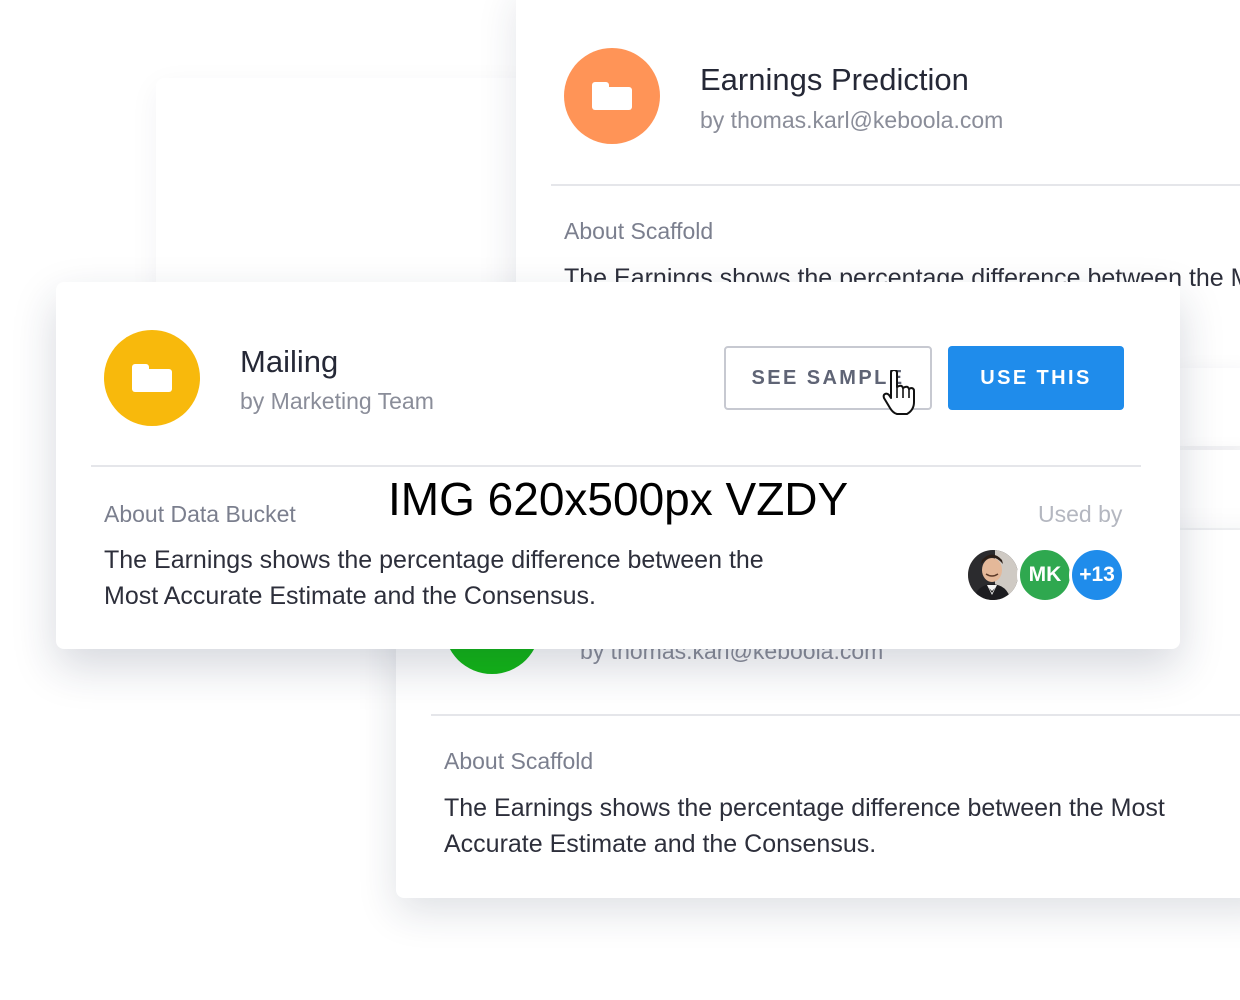 The width and height of the screenshot is (1240, 1000). I want to click on more-users-count: +13, so click(1097, 575).